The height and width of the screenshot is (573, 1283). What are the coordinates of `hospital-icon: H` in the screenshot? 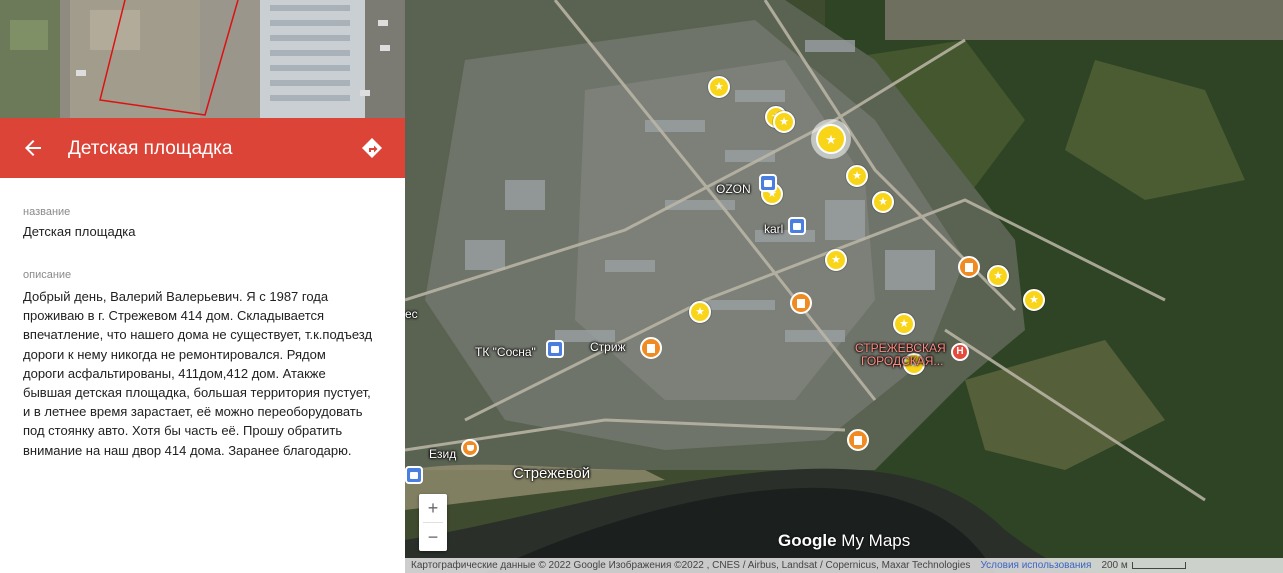 It's located at (960, 351).